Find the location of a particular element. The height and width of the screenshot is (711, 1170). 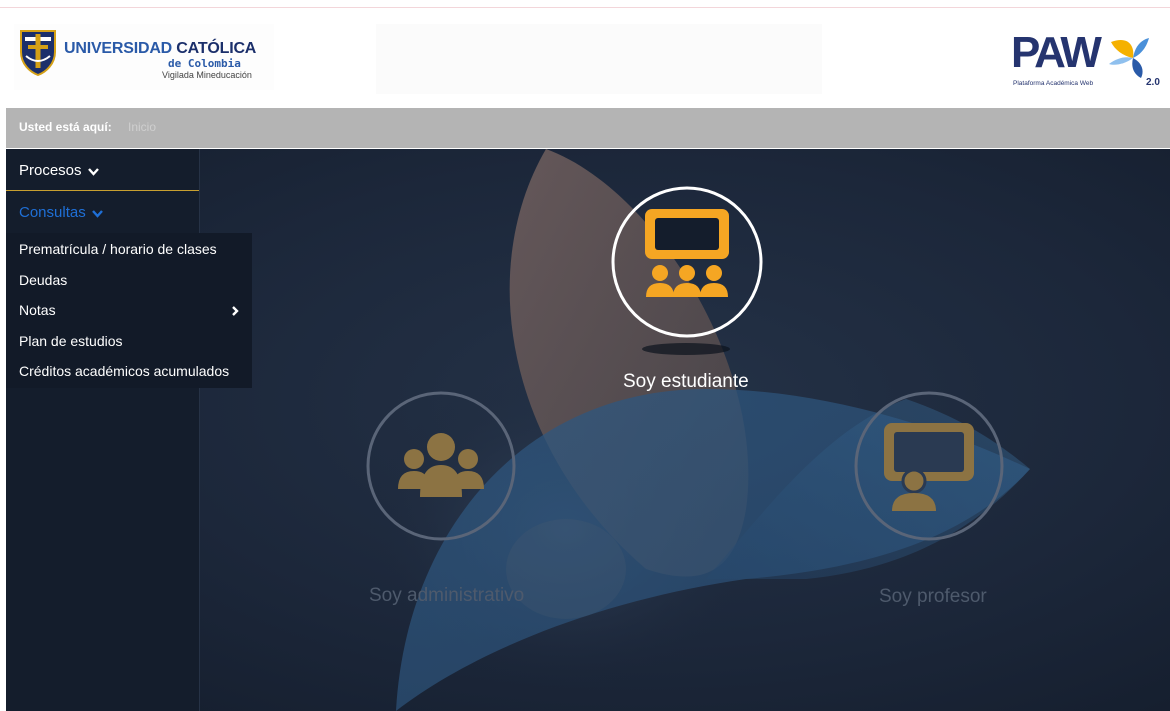

university-name: UNIVERSIDAD CATÓLICA is located at coordinates (160, 48).